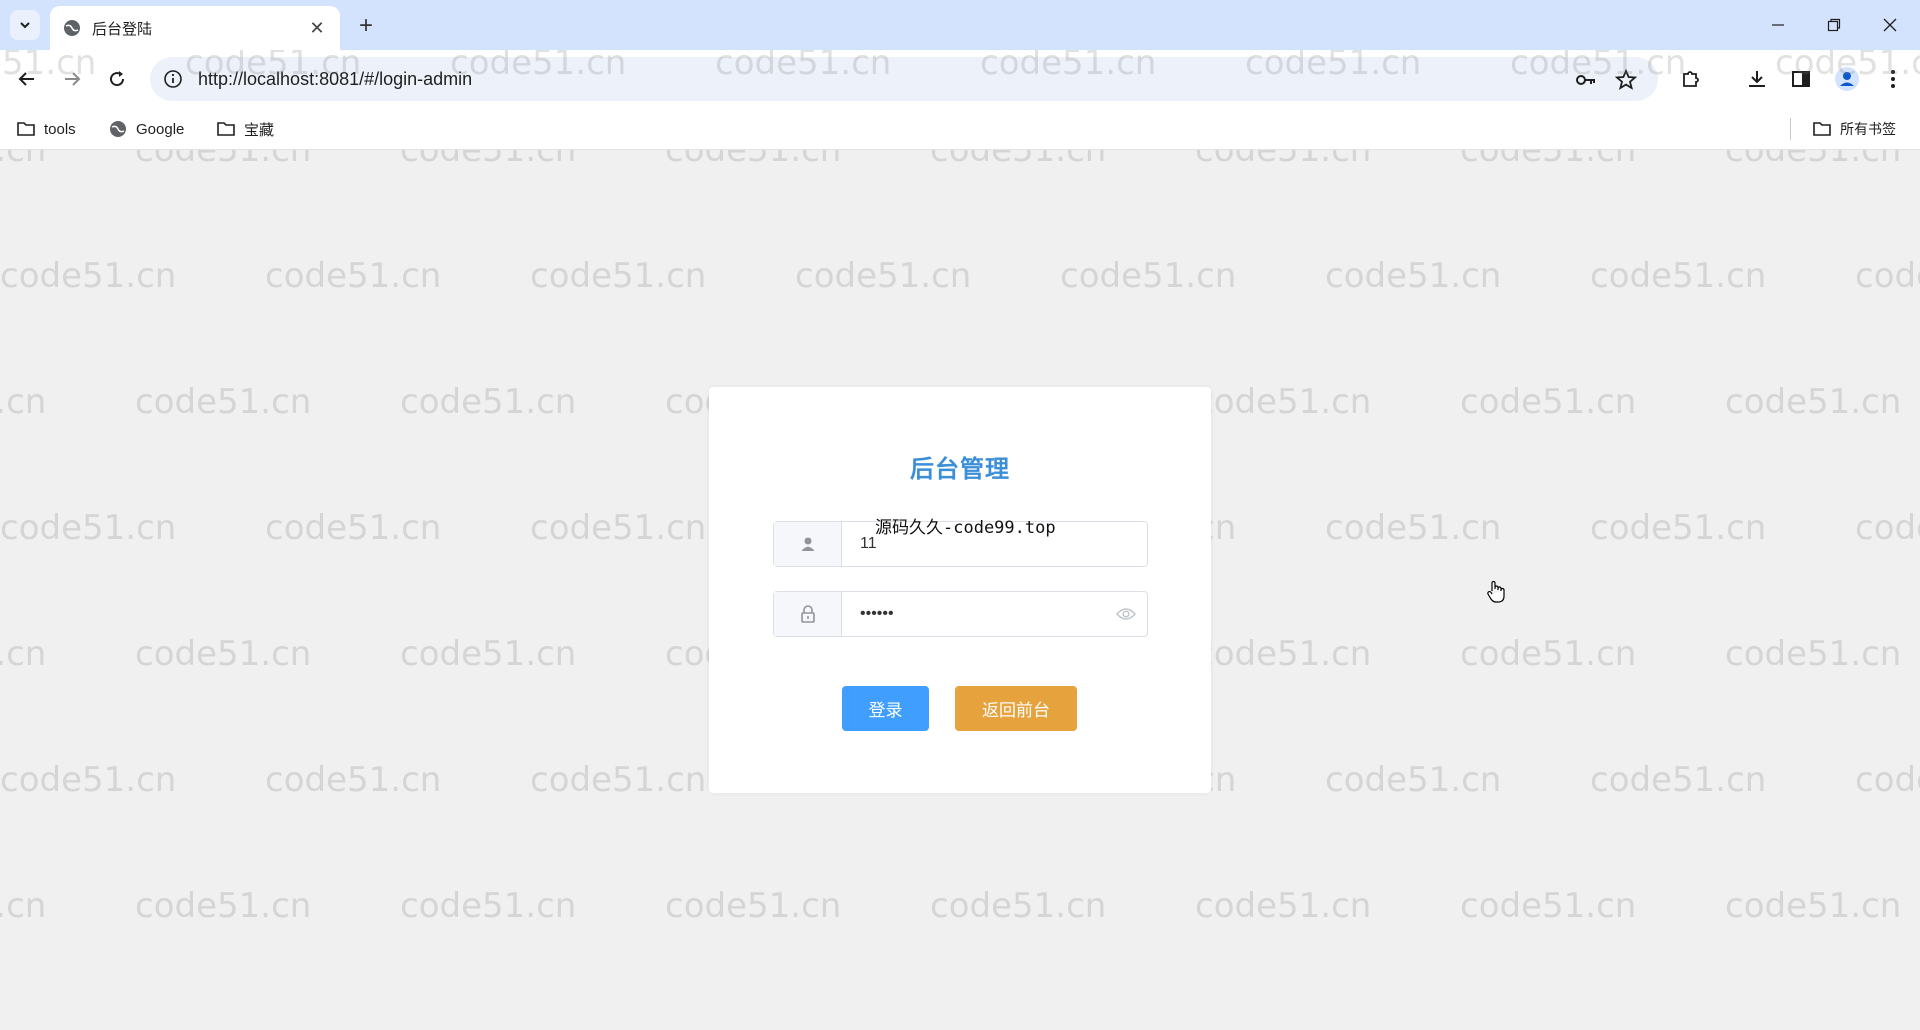 The height and width of the screenshot is (1030, 1920). What do you see at coordinates (960, 129) in the screenshot?
I see `bookmarks-bar: tools Google 宝藏 所有书签` at bounding box center [960, 129].